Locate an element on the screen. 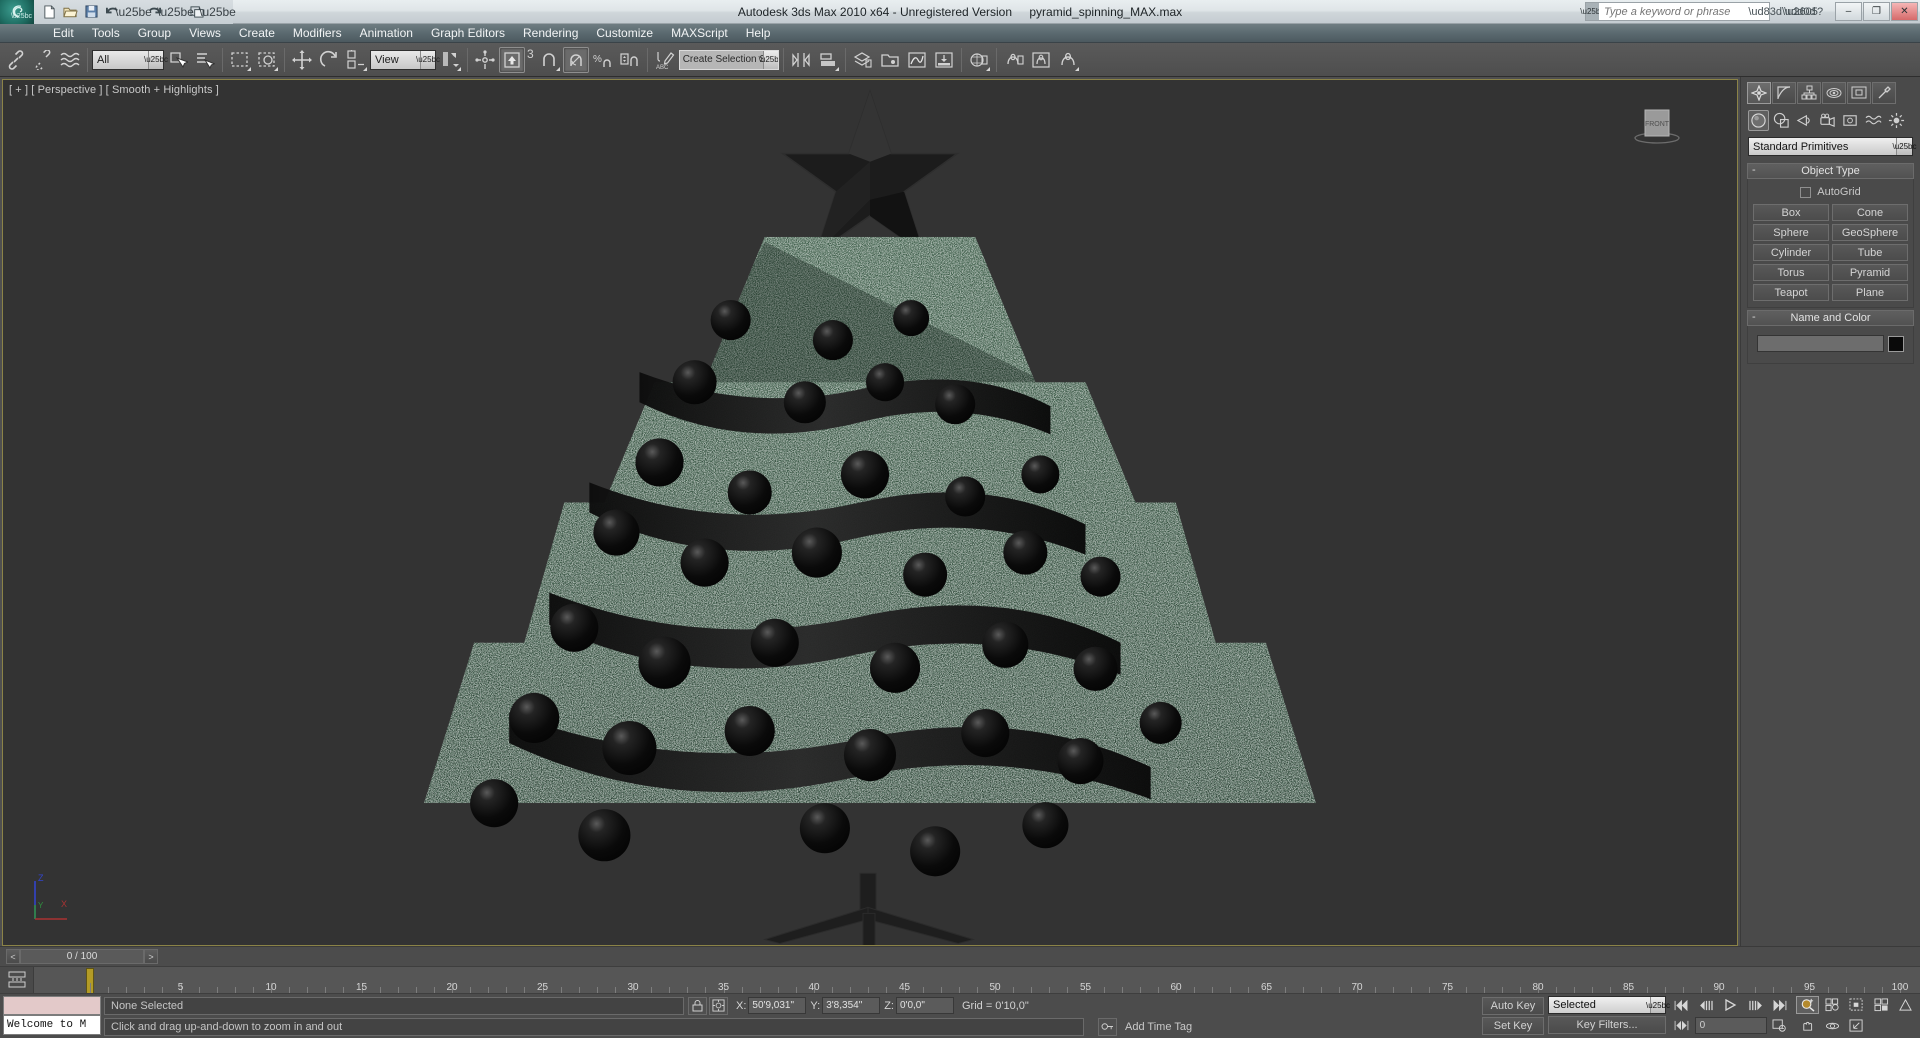 The height and width of the screenshot is (1038, 1920). next-frame-button is located at coordinates (1755, 1005).